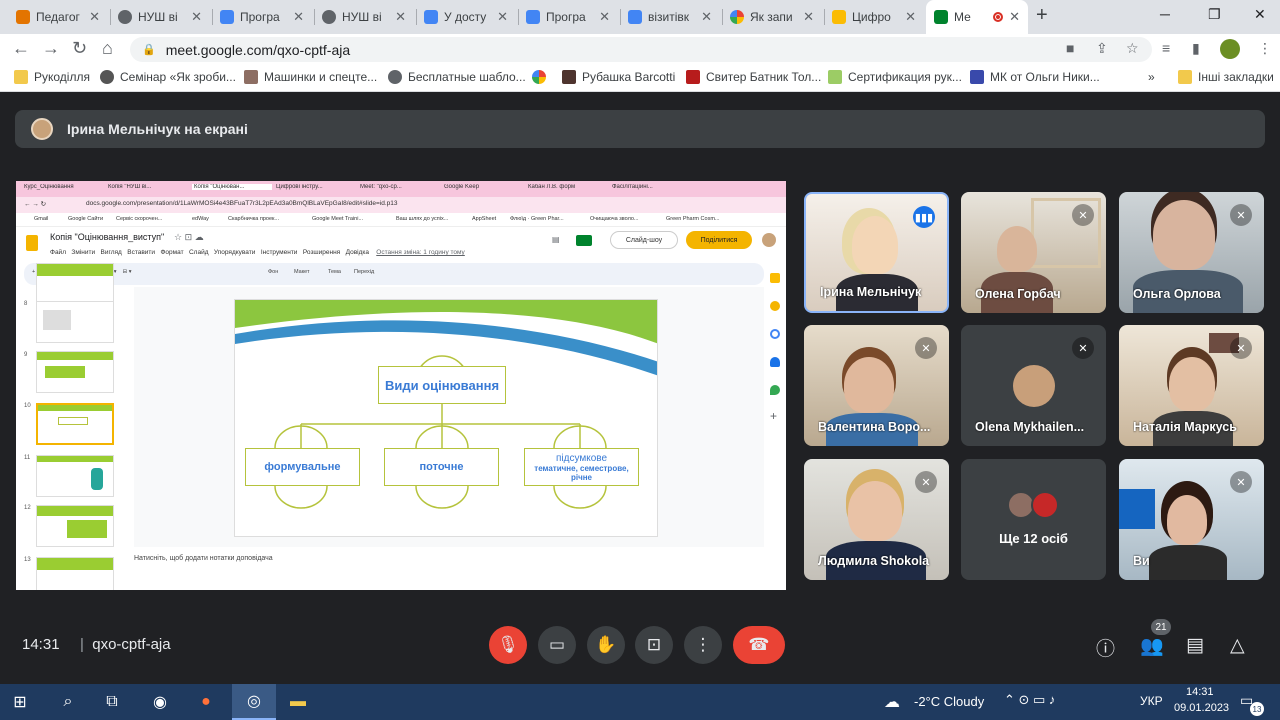  What do you see at coordinates (542, 77) in the screenshot?
I see `bookmark-item` at bounding box center [542, 77].